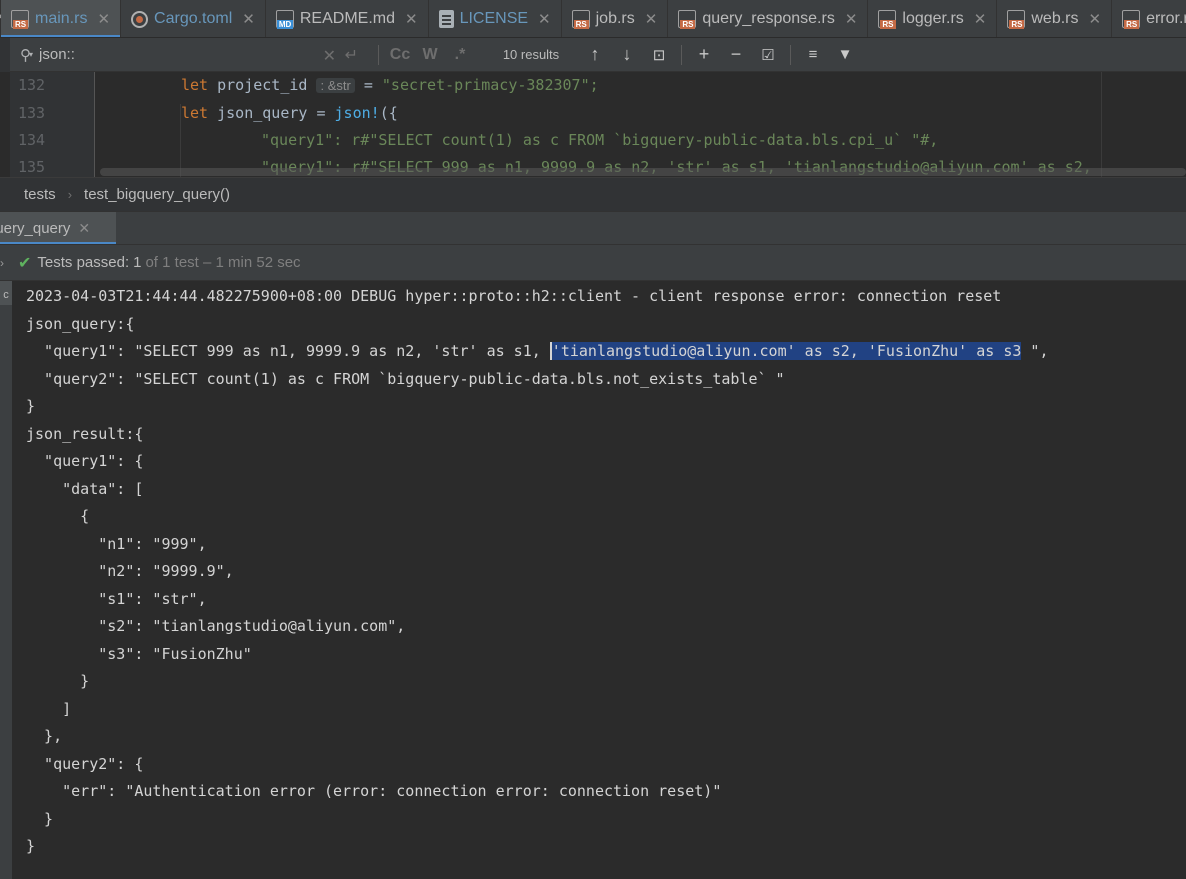 This screenshot has width=1186, height=879. Describe the element at coordinates (593, 194) in the screenshot. I see `breadcrumb: tests › test_bigquery_query()` at that location.